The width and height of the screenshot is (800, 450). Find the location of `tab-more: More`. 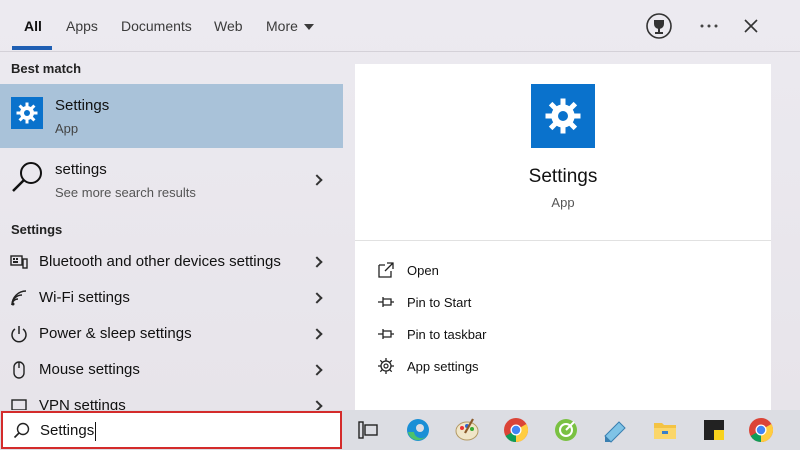

tab-more: More is located at coordinates (290, 26).